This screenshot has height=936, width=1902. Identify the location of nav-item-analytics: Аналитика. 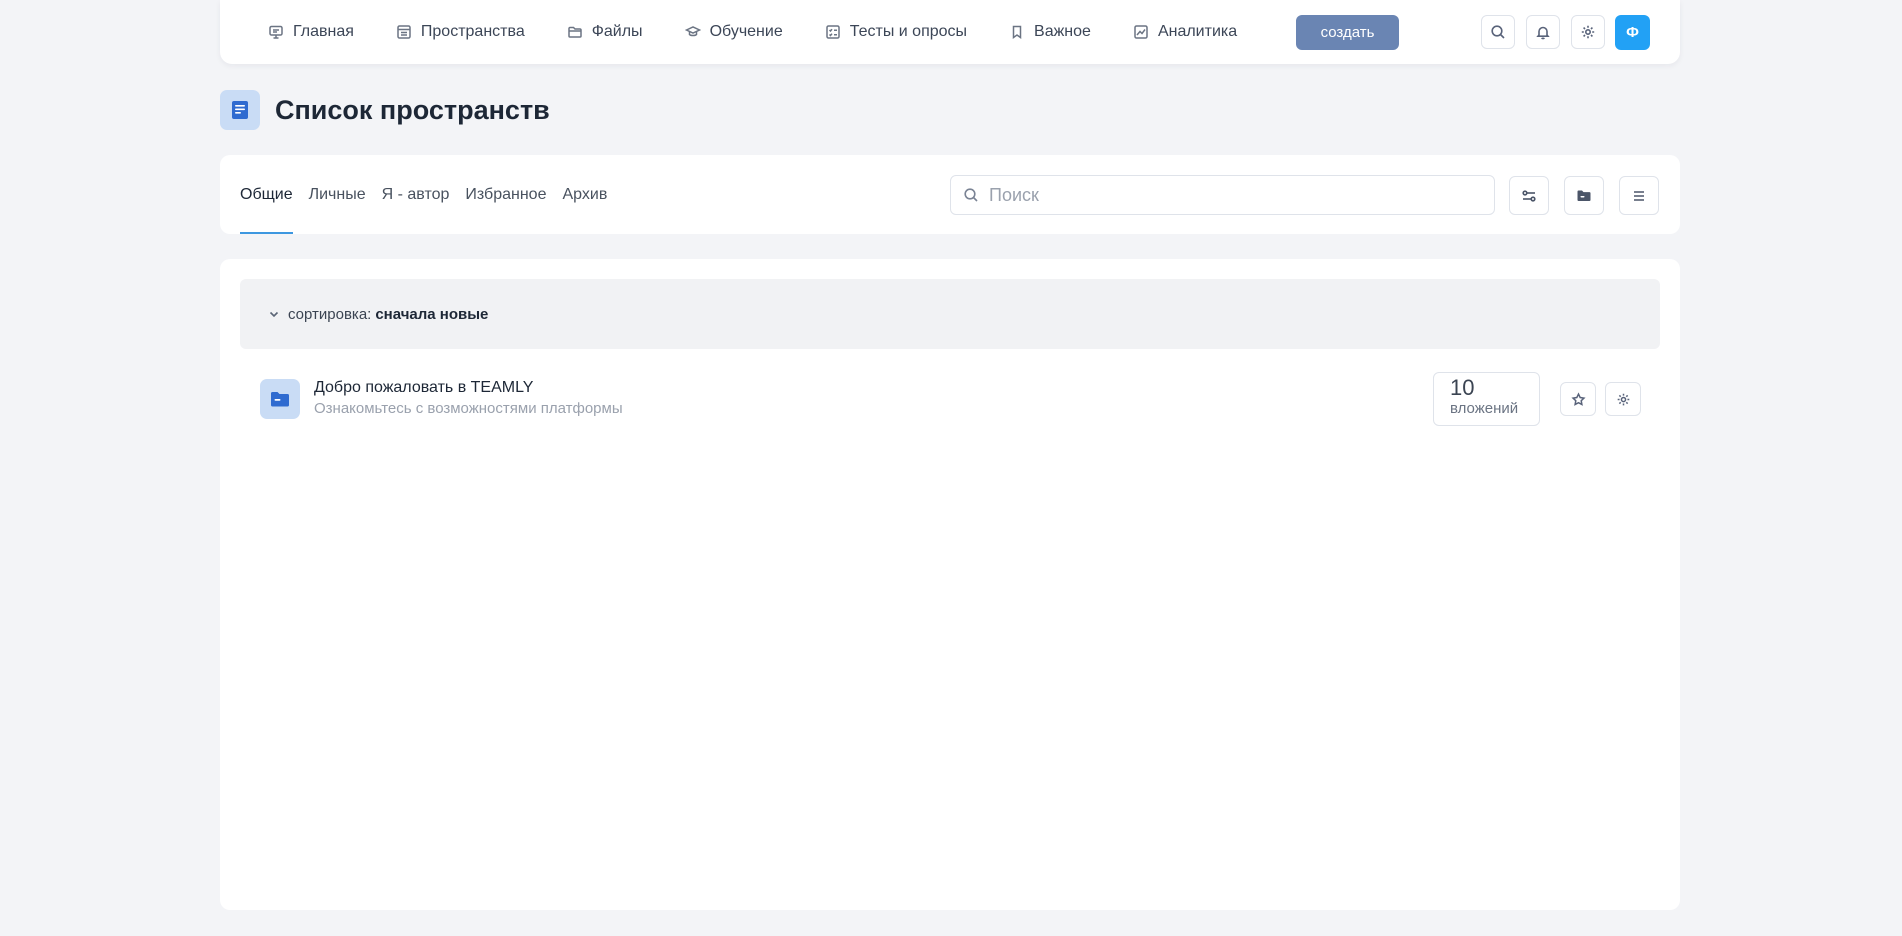
(1185, 32).